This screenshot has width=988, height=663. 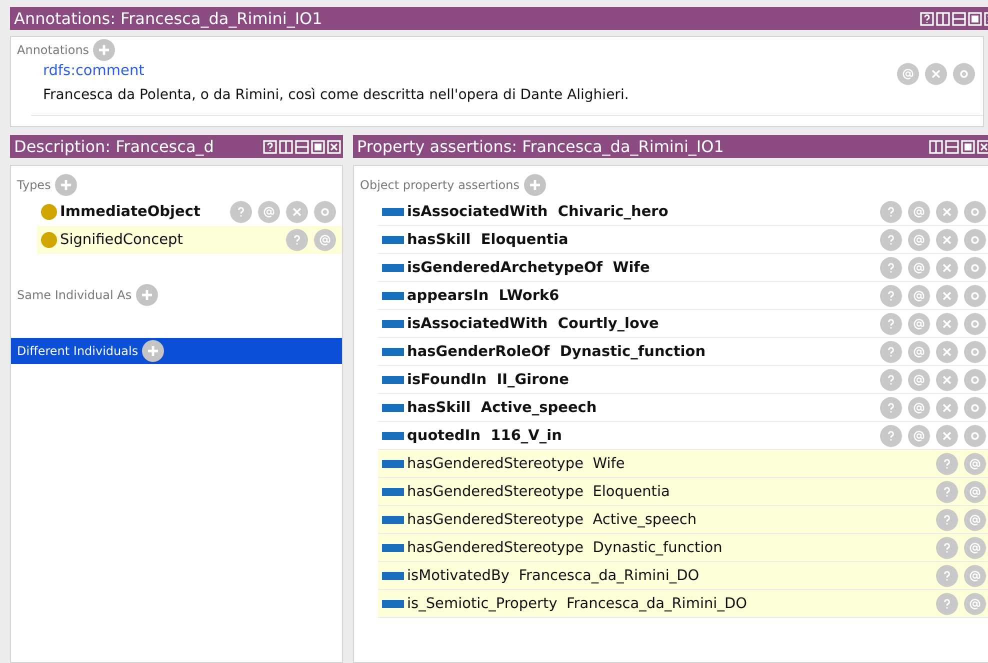 What do you see at coordinates (683, 604) in the screenshot?
I see `inferred-assertion-row: is_Semiotic_Property Francesca_da_Rimini_DO` at bounding box center [683, 604].